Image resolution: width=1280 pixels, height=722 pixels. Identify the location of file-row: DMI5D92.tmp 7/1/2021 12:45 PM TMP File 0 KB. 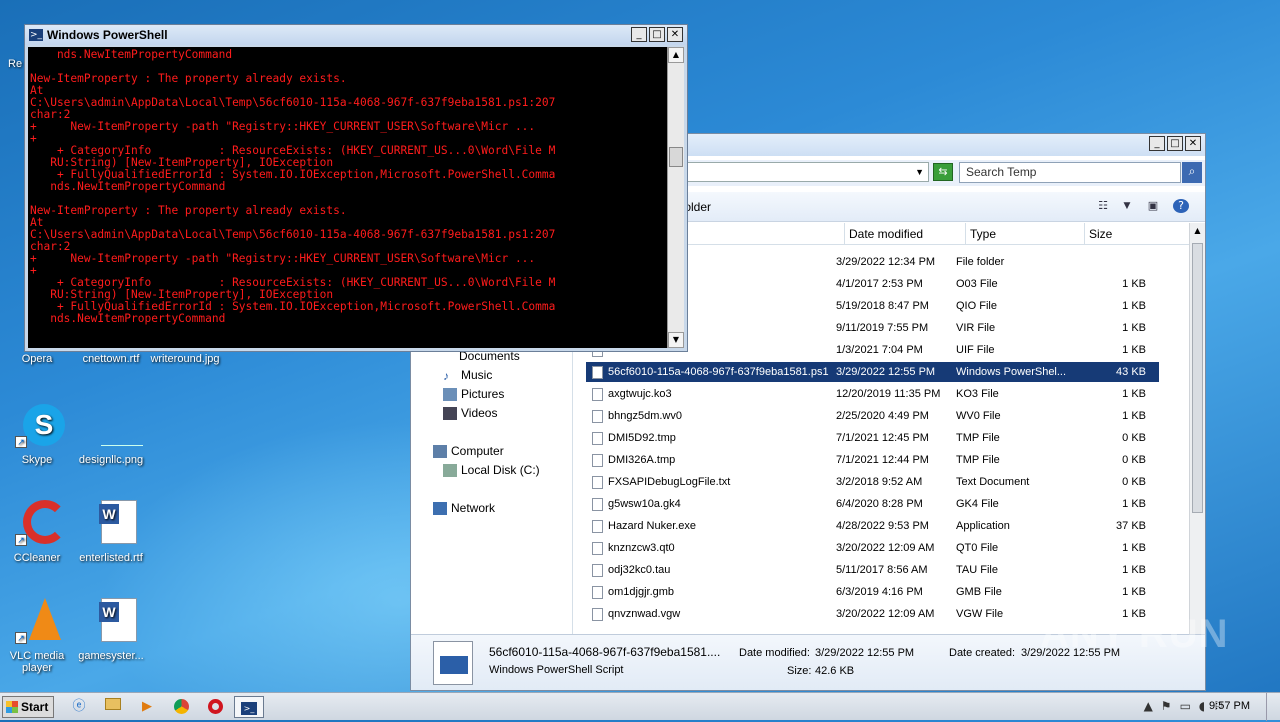
(872, 438).